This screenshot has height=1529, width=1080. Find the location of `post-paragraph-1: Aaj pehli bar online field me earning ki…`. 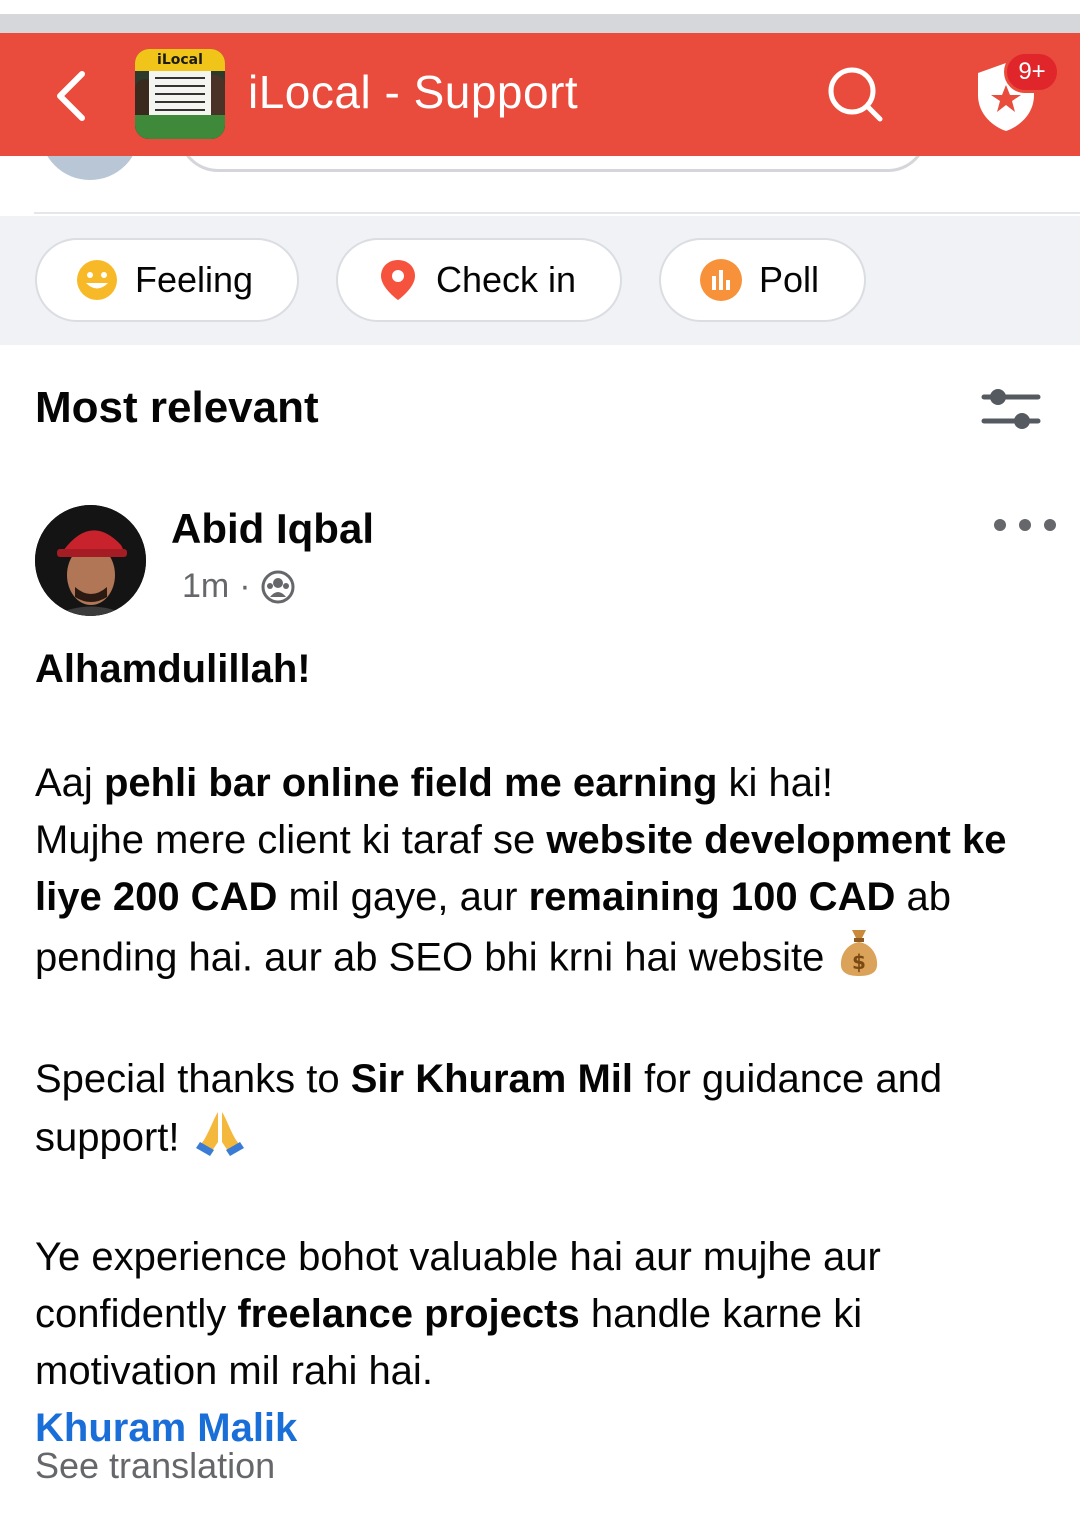

post-paragraph-1: Aaj pehli bar online field me earning ki… is located at coordinates (545, 874).